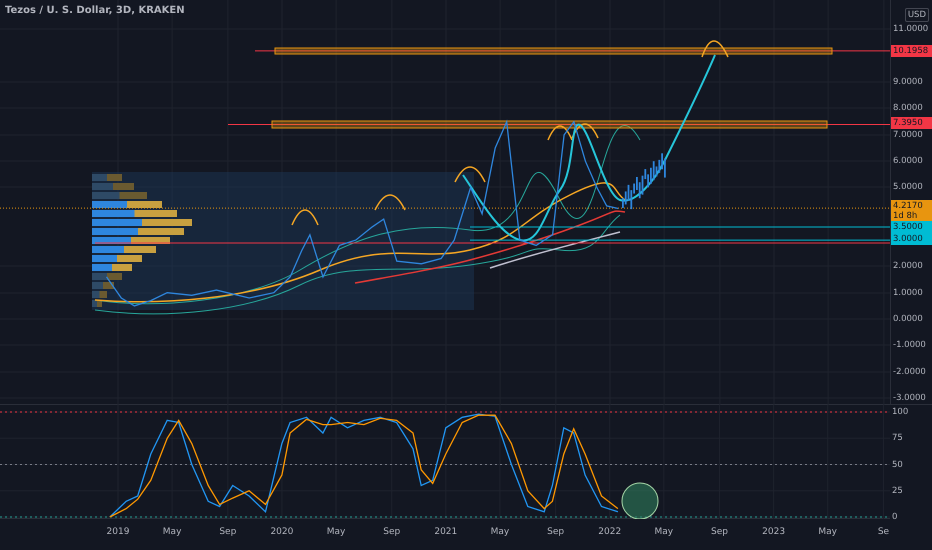 The width and height of the screenshot is (932, 550). What do you see at coordinates (908, 82) in the screenshot?
I see `price-axis-label: 9.0000` at bounding box center [908, 82].